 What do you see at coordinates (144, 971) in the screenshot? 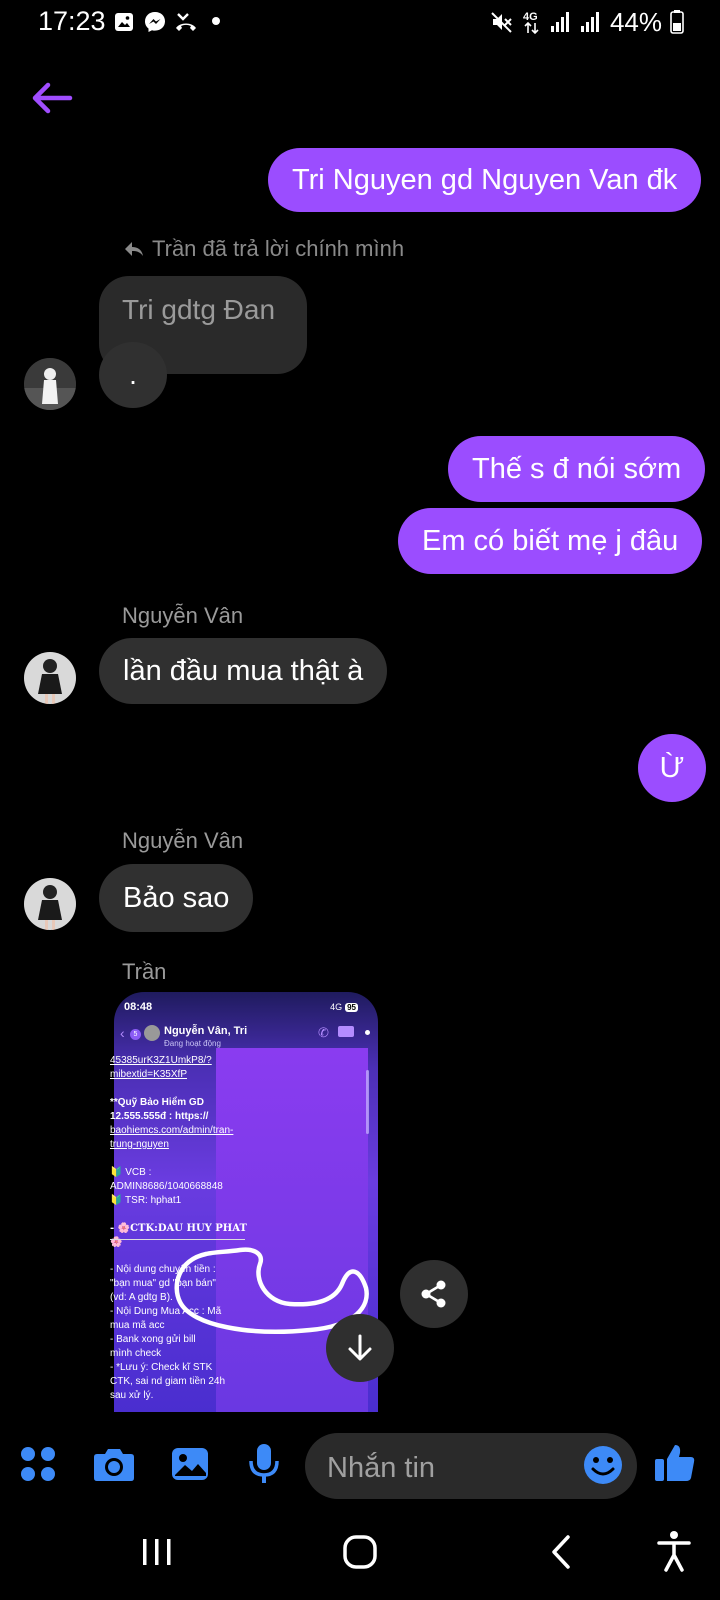
I see `sender-name: Trần` at bounding box center [144, 971].